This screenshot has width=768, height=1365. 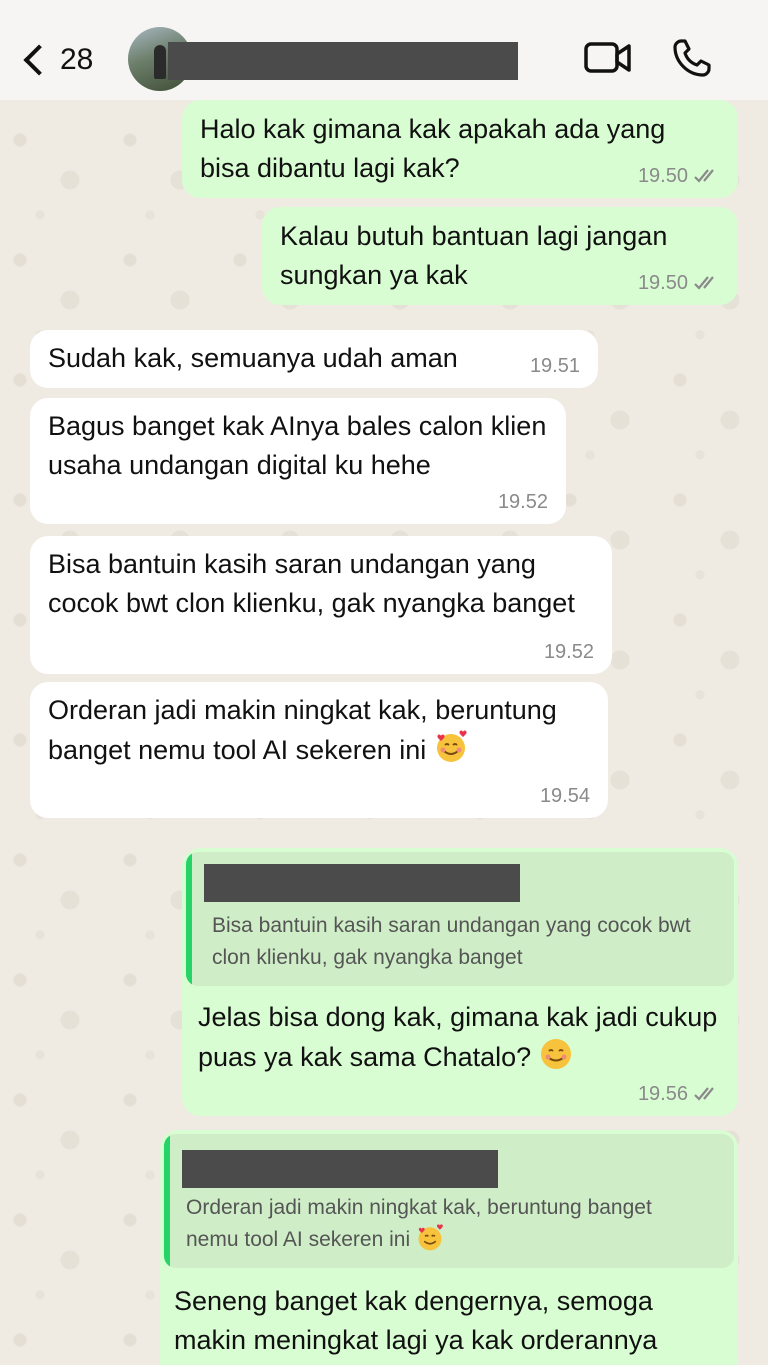 I want to click on chat-header: 28, so click(x=384, y=50).